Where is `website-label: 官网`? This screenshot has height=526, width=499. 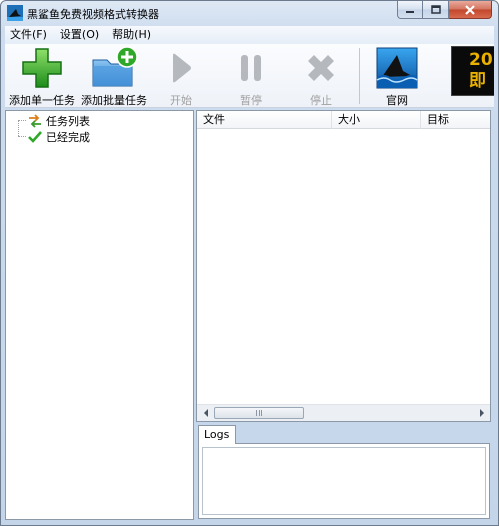
website-label: 官网 is located at coordinates (397, 100).